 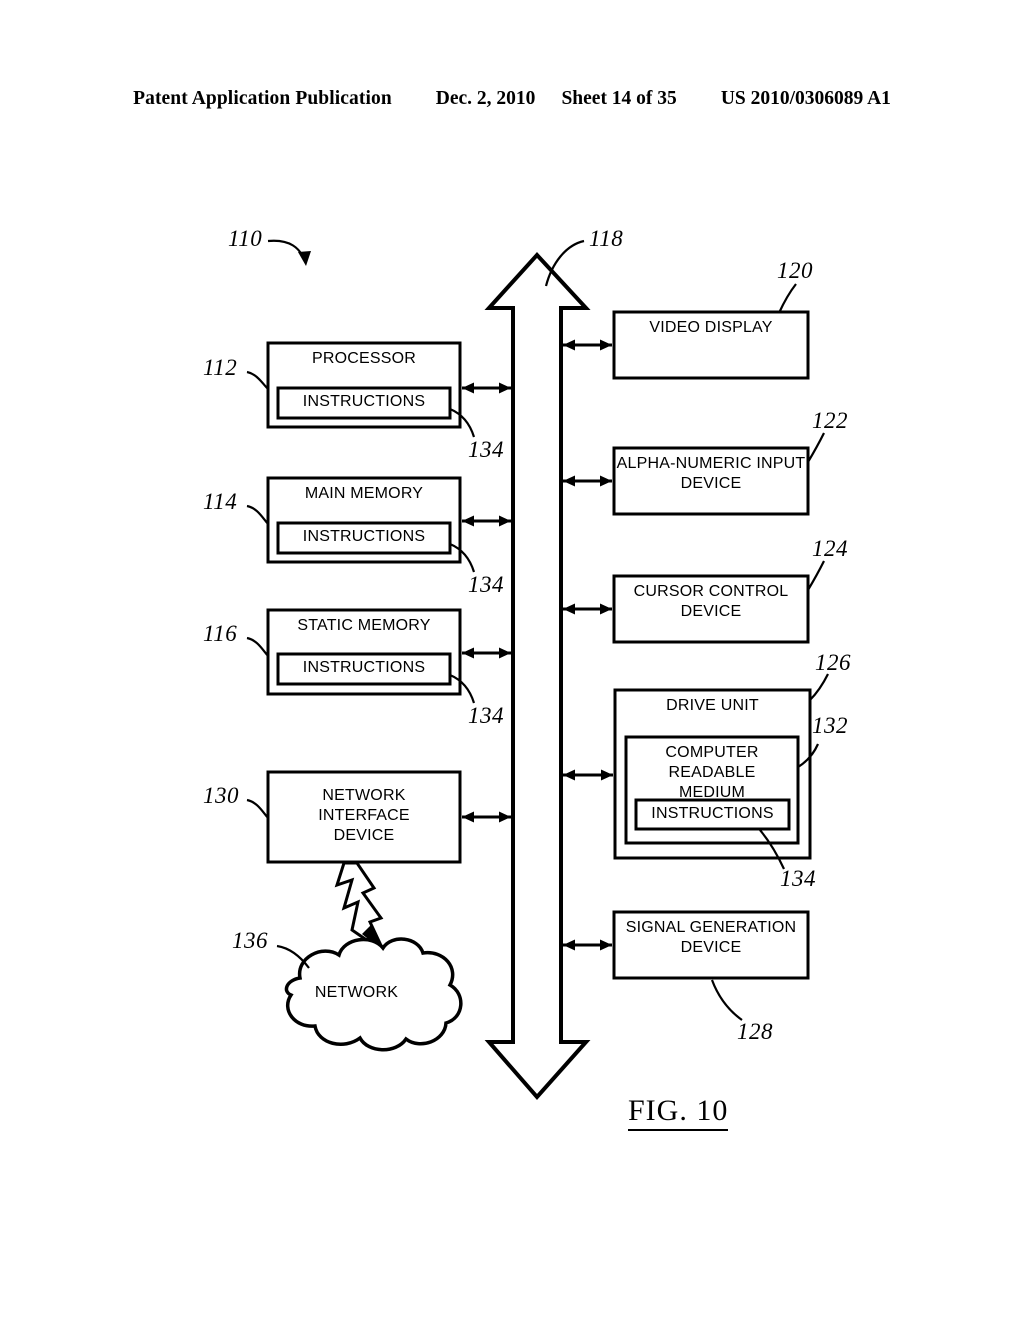 What do you see at coordinates (486, 715) in the screenshot?
I see `ref-134-static-memory: 134` at bounding box center [486, 715].